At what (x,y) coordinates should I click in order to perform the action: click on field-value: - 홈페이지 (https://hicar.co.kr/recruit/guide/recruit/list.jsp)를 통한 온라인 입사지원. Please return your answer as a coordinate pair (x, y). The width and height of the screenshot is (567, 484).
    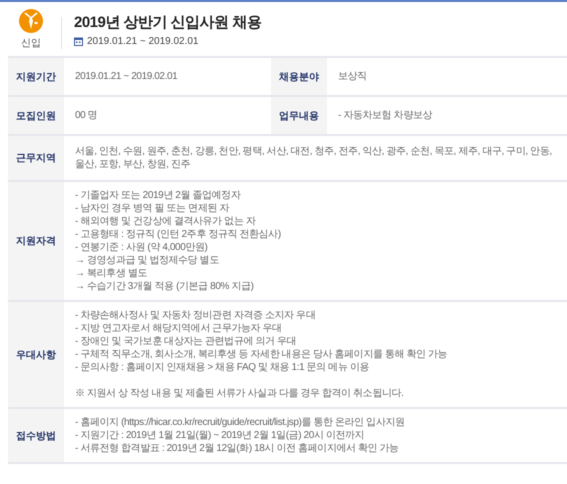
    Looking at the image, I should click on (240, 422).